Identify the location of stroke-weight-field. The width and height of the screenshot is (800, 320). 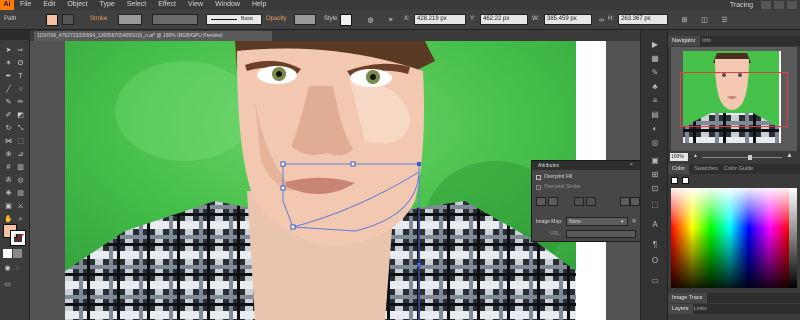
(130, 19).